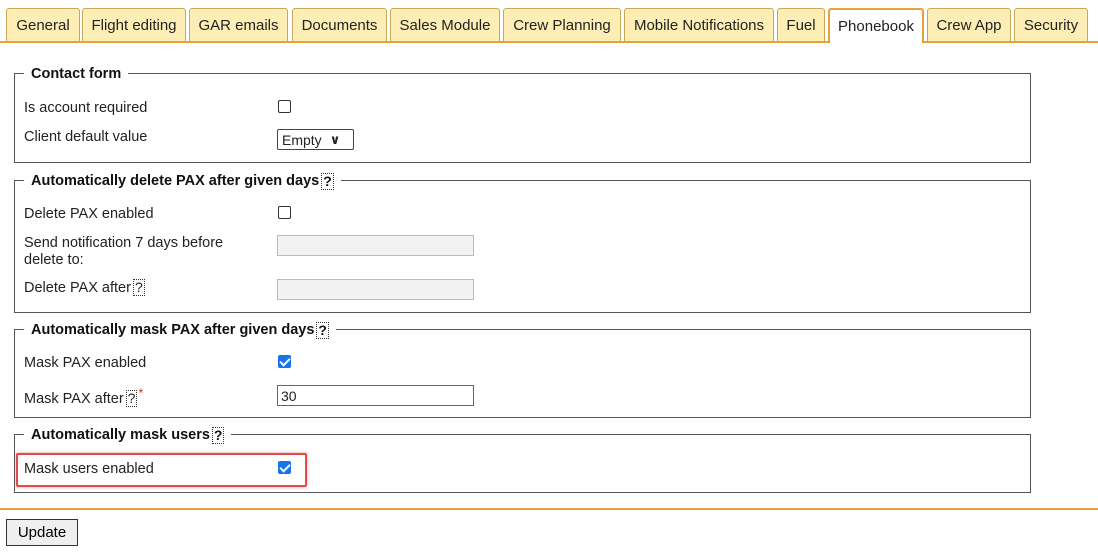 The image size is (1098, 552). I want to click on client-default-select: Empty ∨, so click(315, 139).